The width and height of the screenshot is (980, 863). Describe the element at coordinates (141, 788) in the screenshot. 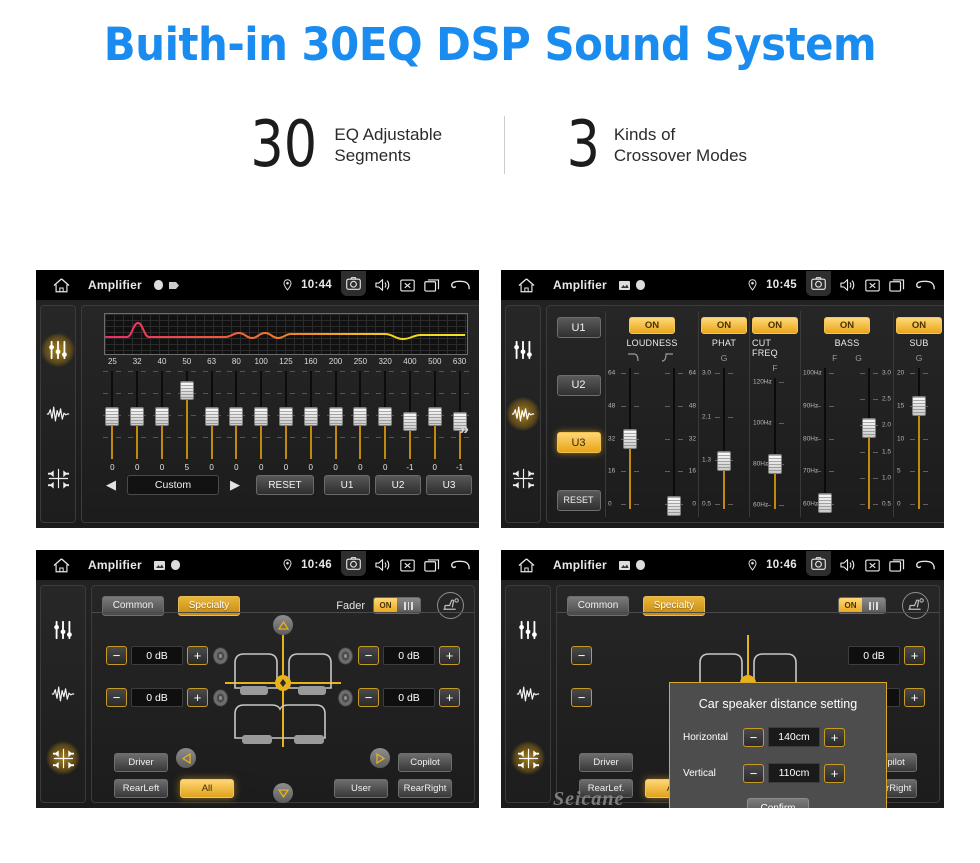

I see `seat-button-rearleft: RearLeft` at that location.